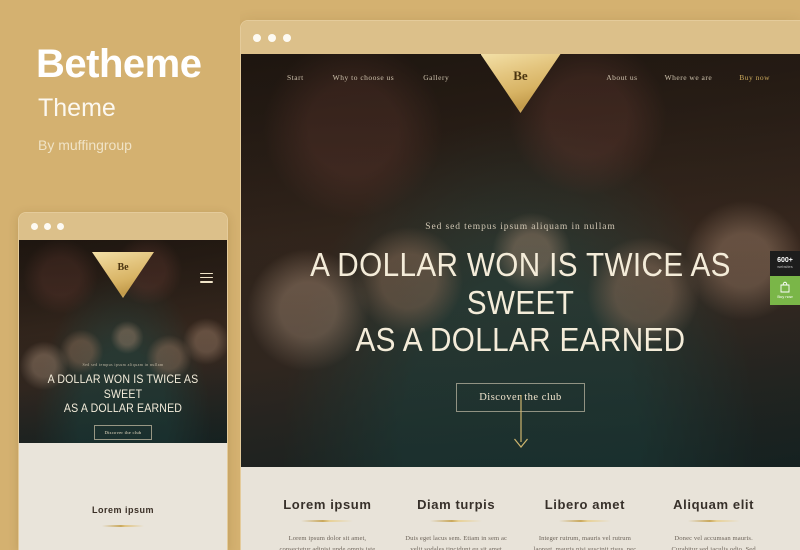 The height and width of the screenshot is (550, 800). I want to click on mobile-hero-heading-line-2: AS A DOLLAR EARNED, so click(123, 408).